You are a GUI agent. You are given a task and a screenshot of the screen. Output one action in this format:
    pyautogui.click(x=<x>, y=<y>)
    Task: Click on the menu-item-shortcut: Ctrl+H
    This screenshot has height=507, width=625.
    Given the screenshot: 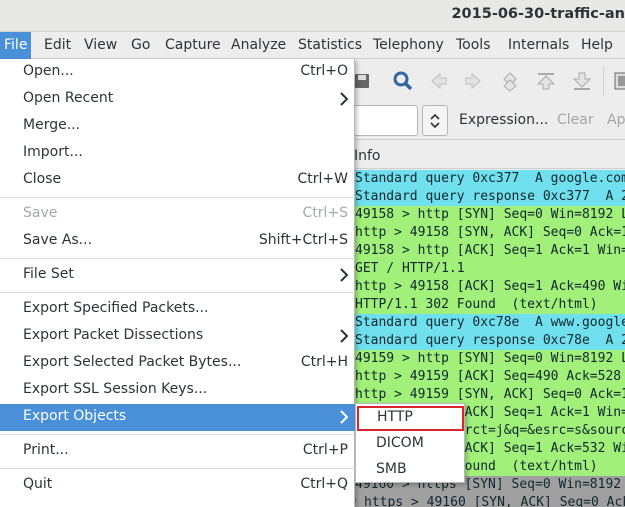 What is the action you would take?
    pyautogui.click(x=324, y=362)
    